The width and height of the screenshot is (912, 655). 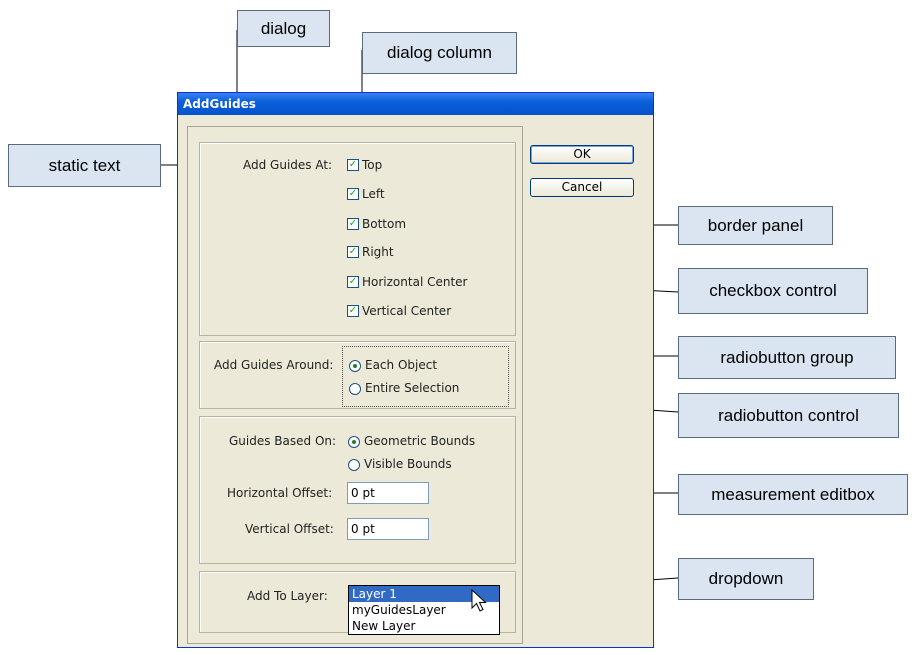 What do you see at coordinates (355, 389) in the screenshot?
I see `radio-entire-selection` at bounding box center [355, 389].